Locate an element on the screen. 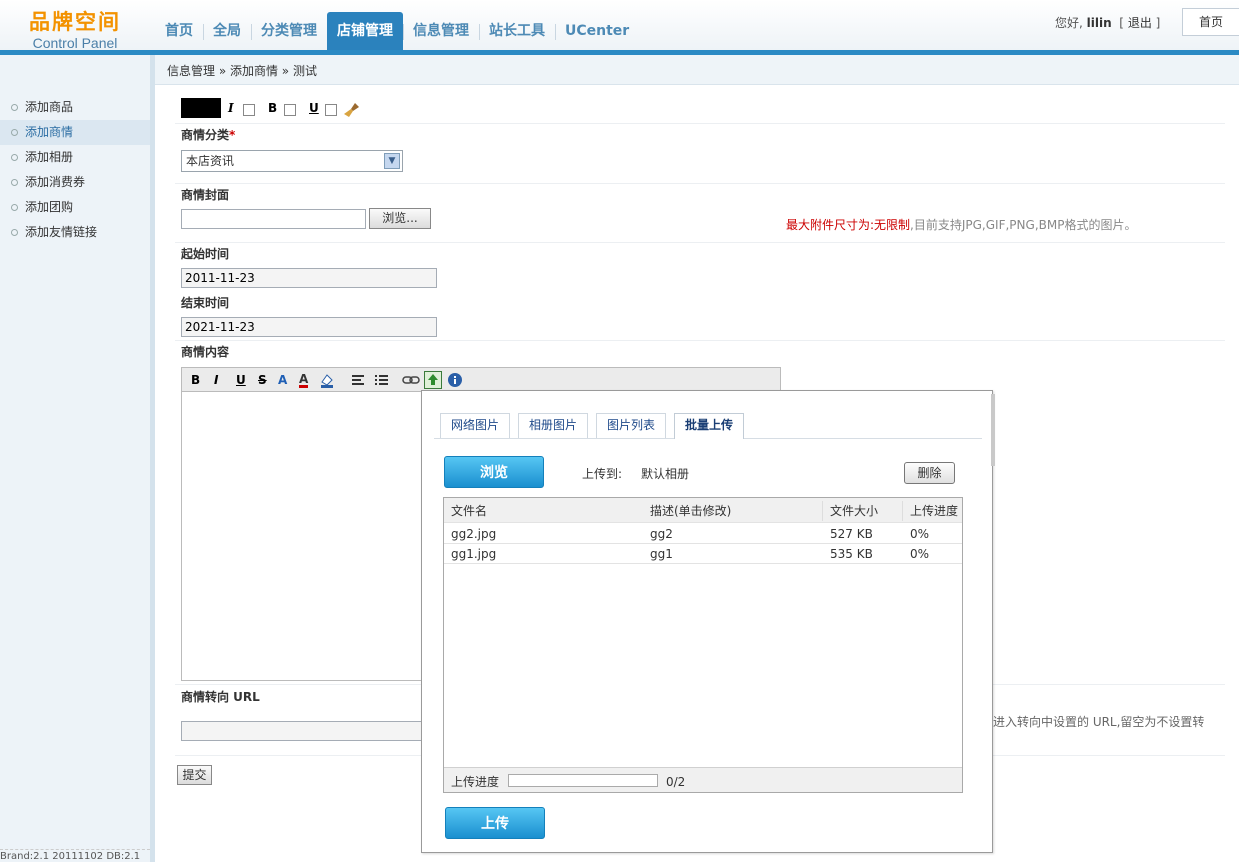  category-label: 商情分类* is located at coordinates (208, 134).